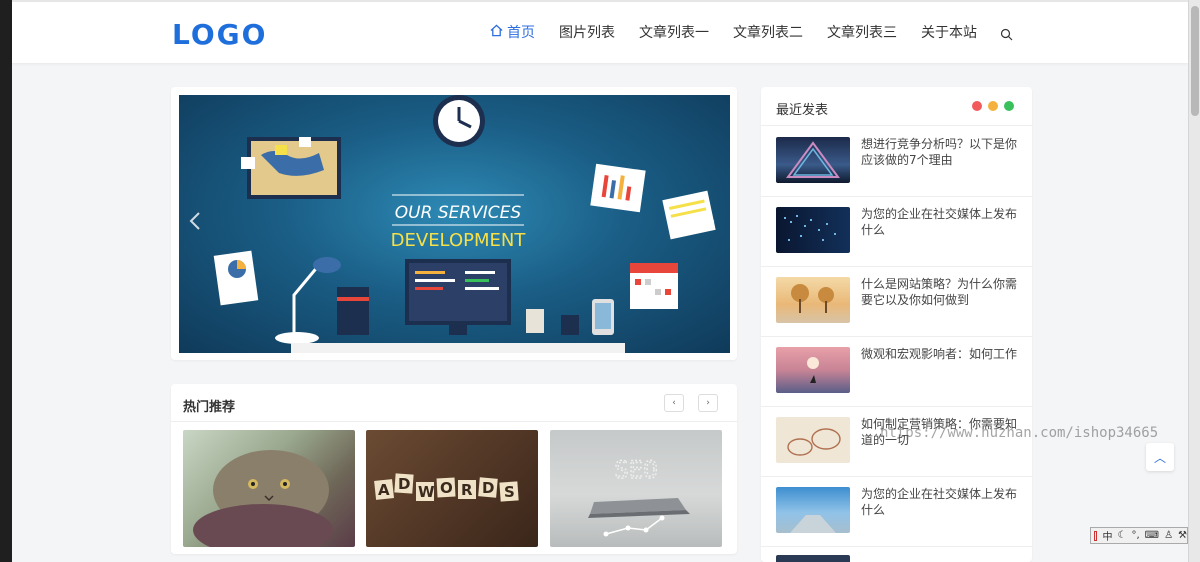 Image resolution: width=1200 pixels, height=562 pixels. I want to click on nav-item-label: 文章列表三, so click(862, 33).